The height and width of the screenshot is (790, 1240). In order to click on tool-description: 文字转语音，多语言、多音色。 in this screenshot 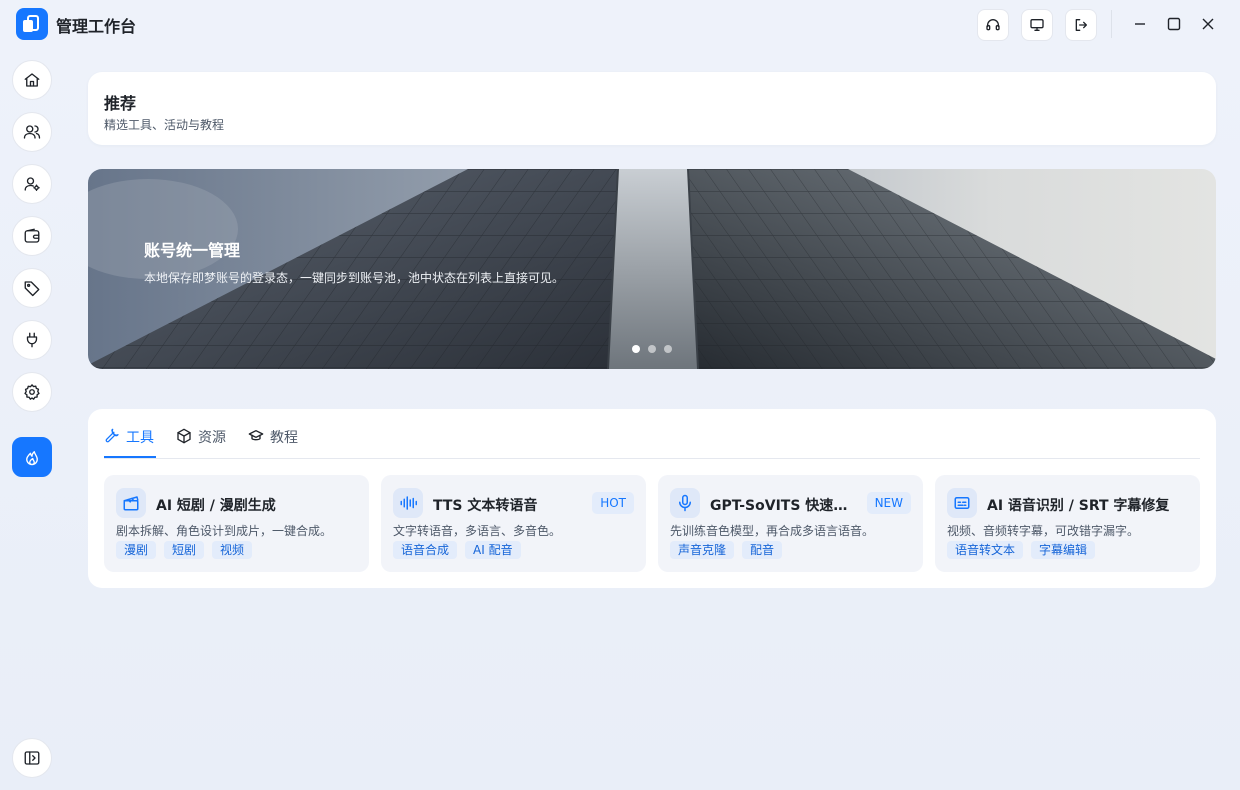, I will do `click(477, 531)`.